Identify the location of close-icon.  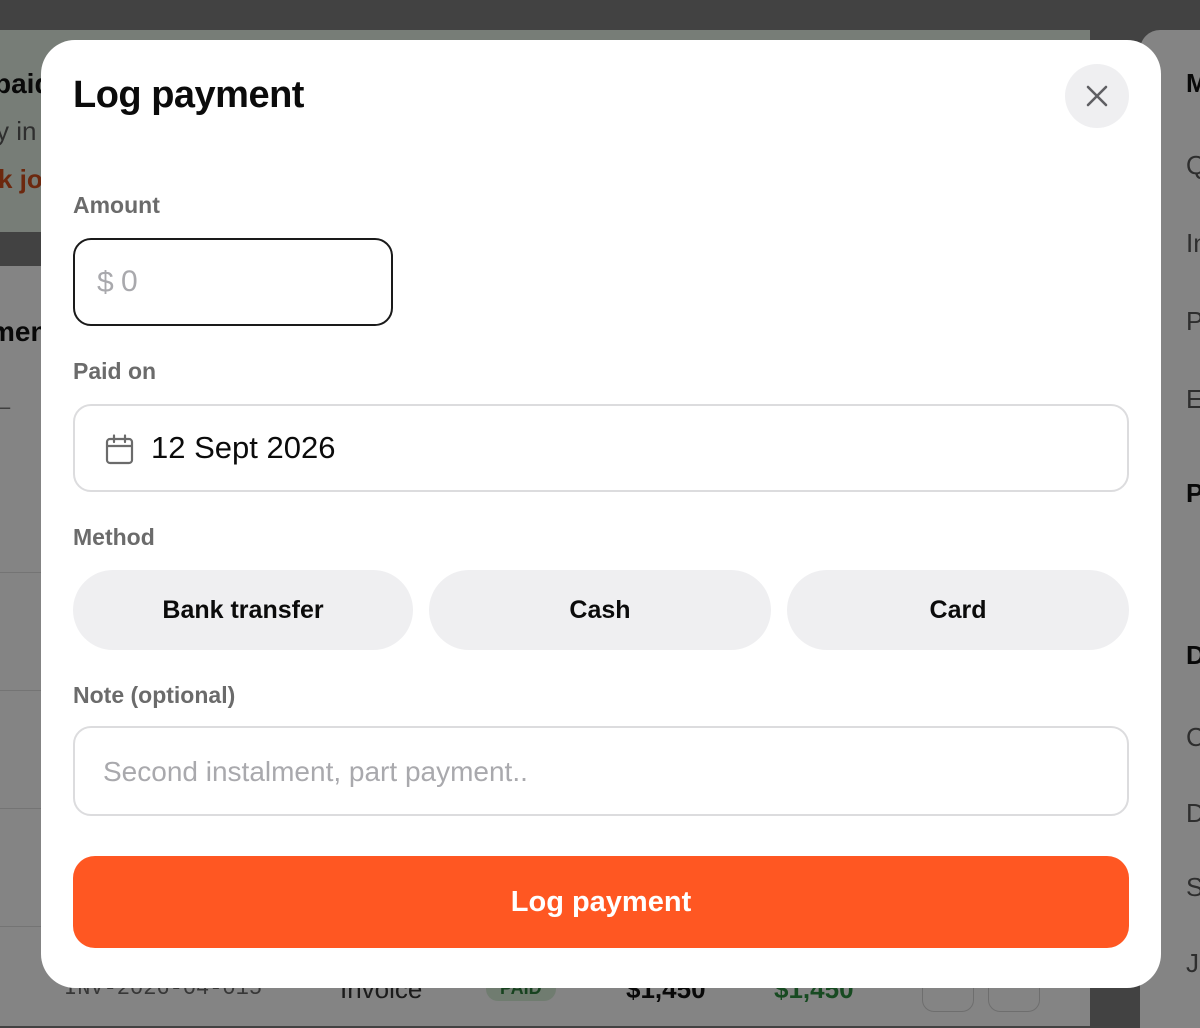
(1097, 96).